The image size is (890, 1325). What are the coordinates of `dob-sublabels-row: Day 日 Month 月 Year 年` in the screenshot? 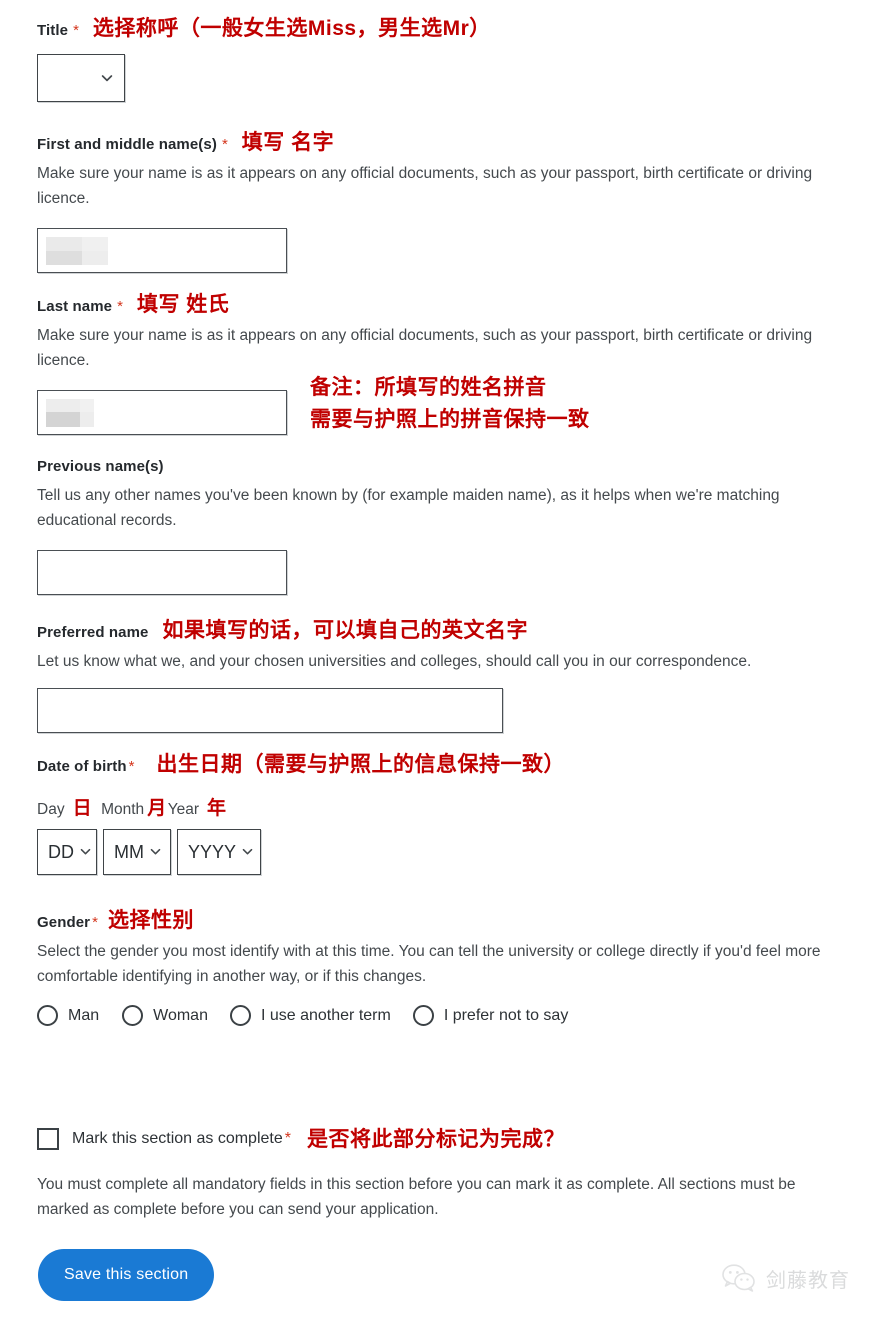 It's located at (301, 809).